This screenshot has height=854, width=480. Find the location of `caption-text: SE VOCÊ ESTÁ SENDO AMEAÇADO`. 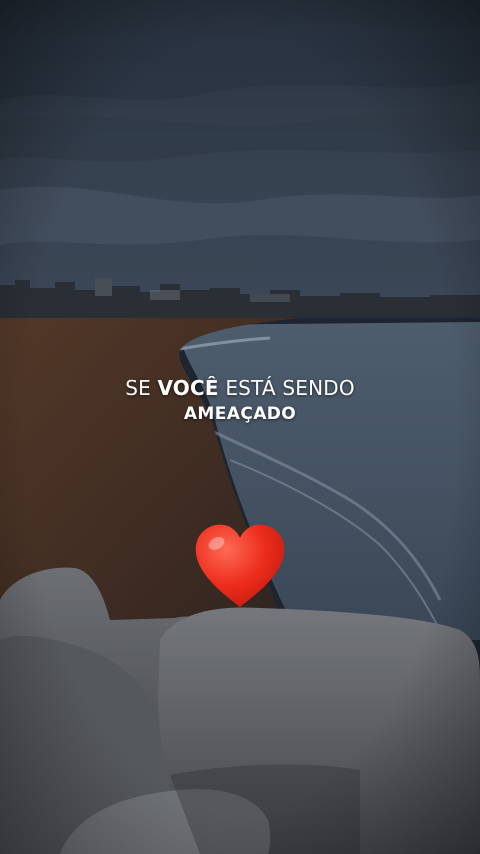

caption-text: SE VOCÊ ESTÁ SENDO AMEAÇADO is located at coordinates (240, 400).